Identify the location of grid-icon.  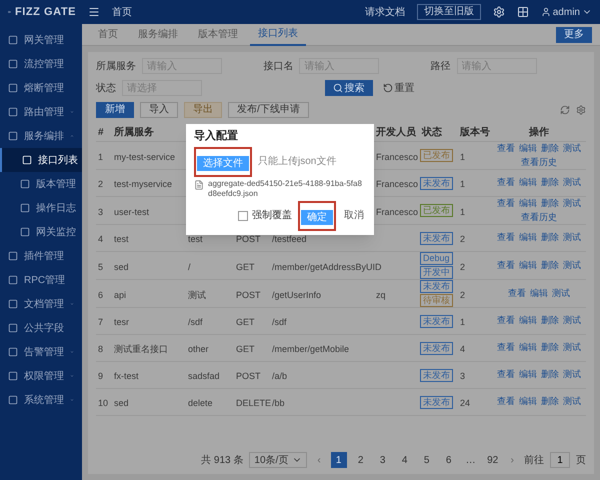
(522, 12).